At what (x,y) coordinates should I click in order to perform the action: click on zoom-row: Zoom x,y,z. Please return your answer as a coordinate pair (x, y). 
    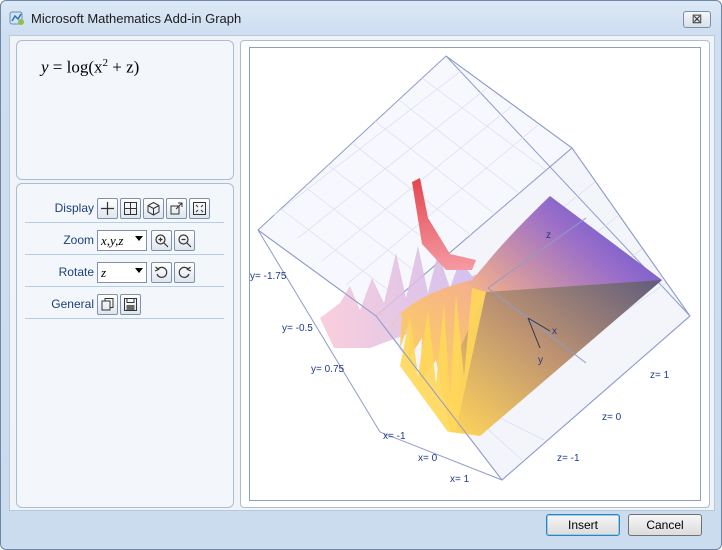
    Looking at the image, I should click on (124, 239).